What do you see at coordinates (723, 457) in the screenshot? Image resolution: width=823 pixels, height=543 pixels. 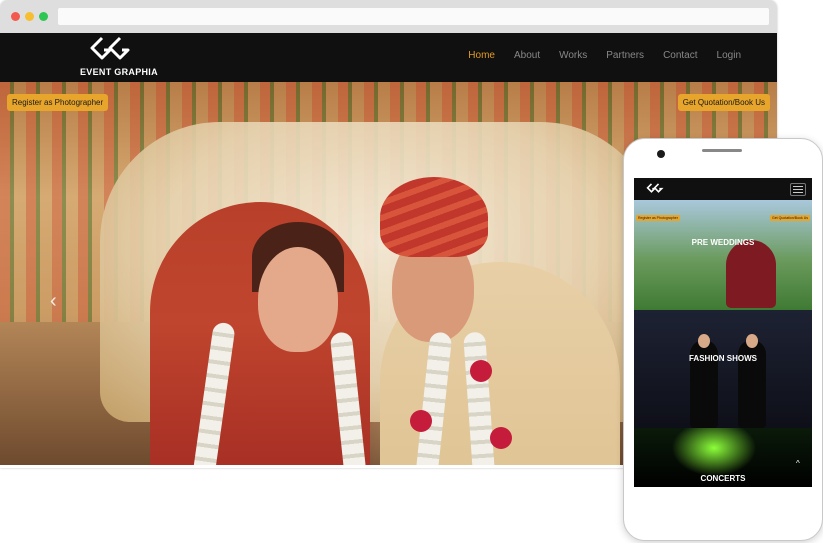 I see `mobile-panel-concerts: CONCERTS` at bounding box center [723, 457].